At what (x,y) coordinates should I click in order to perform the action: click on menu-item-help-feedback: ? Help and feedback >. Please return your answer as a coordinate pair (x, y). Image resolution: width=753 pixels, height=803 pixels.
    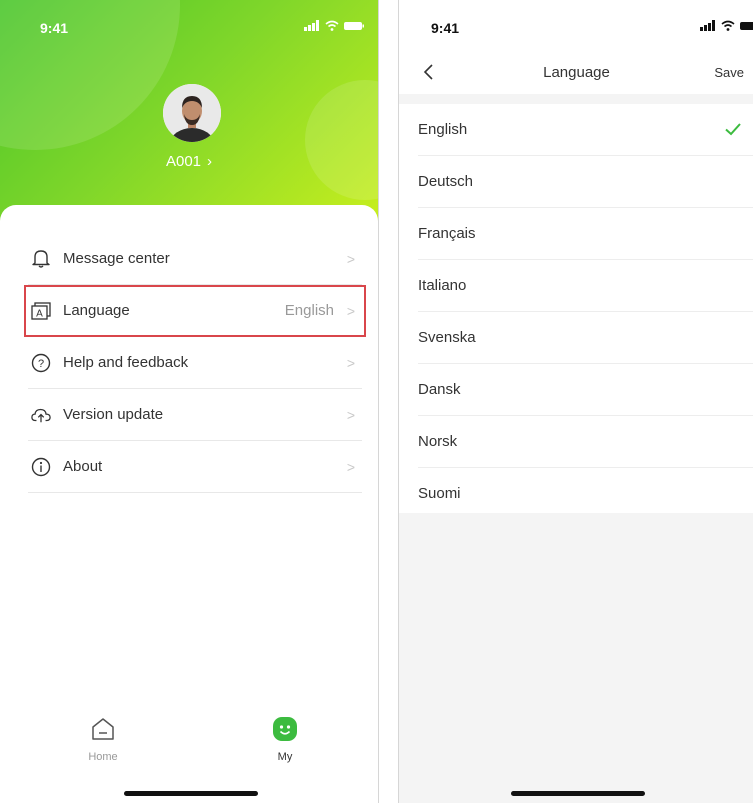
    Looking at the image, I should click on (195, 363).